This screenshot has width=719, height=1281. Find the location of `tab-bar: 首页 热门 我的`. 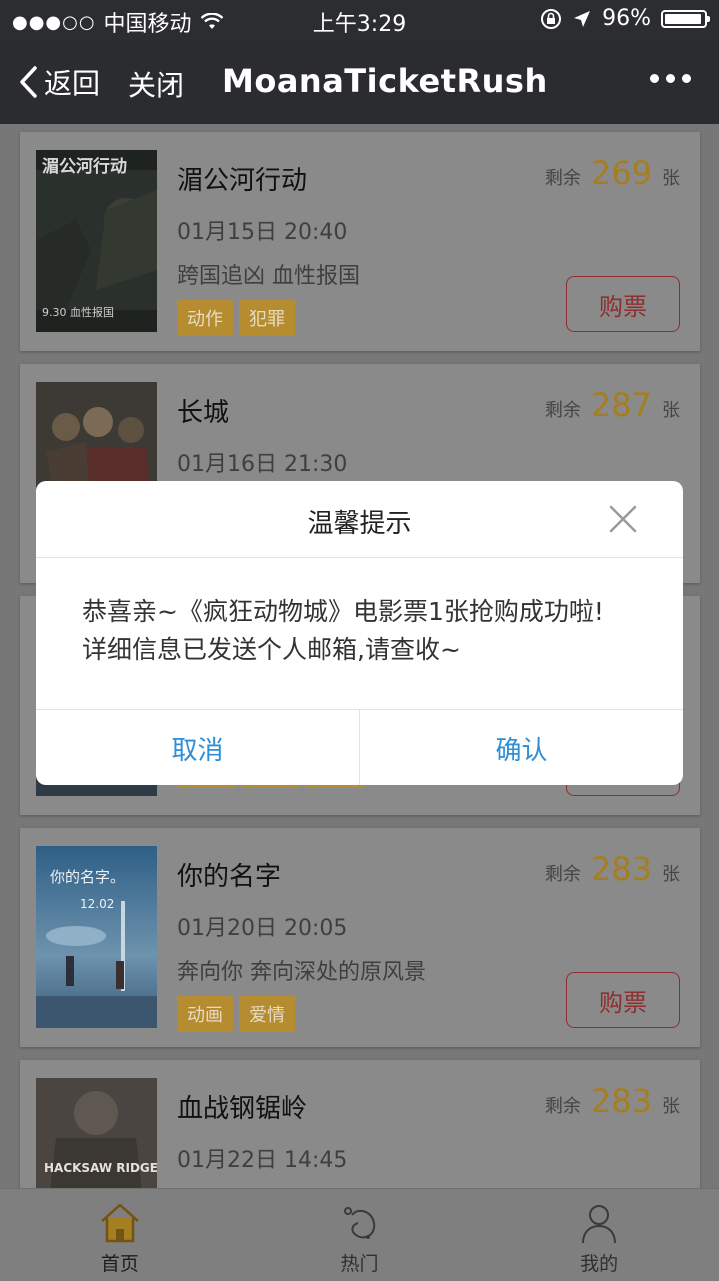

tab-bar: 首页 热门 我的 is located at coordinates (359, 1234).